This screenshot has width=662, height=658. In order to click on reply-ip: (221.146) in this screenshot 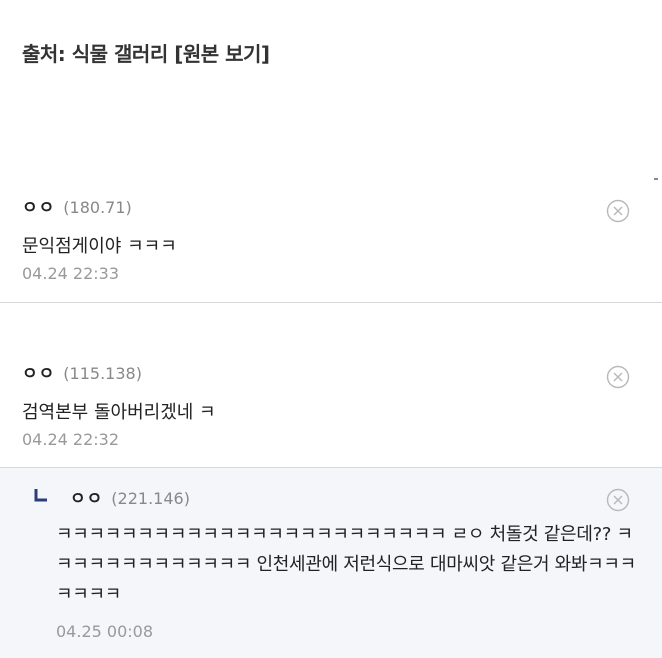, I will do `click(150, 498)`.